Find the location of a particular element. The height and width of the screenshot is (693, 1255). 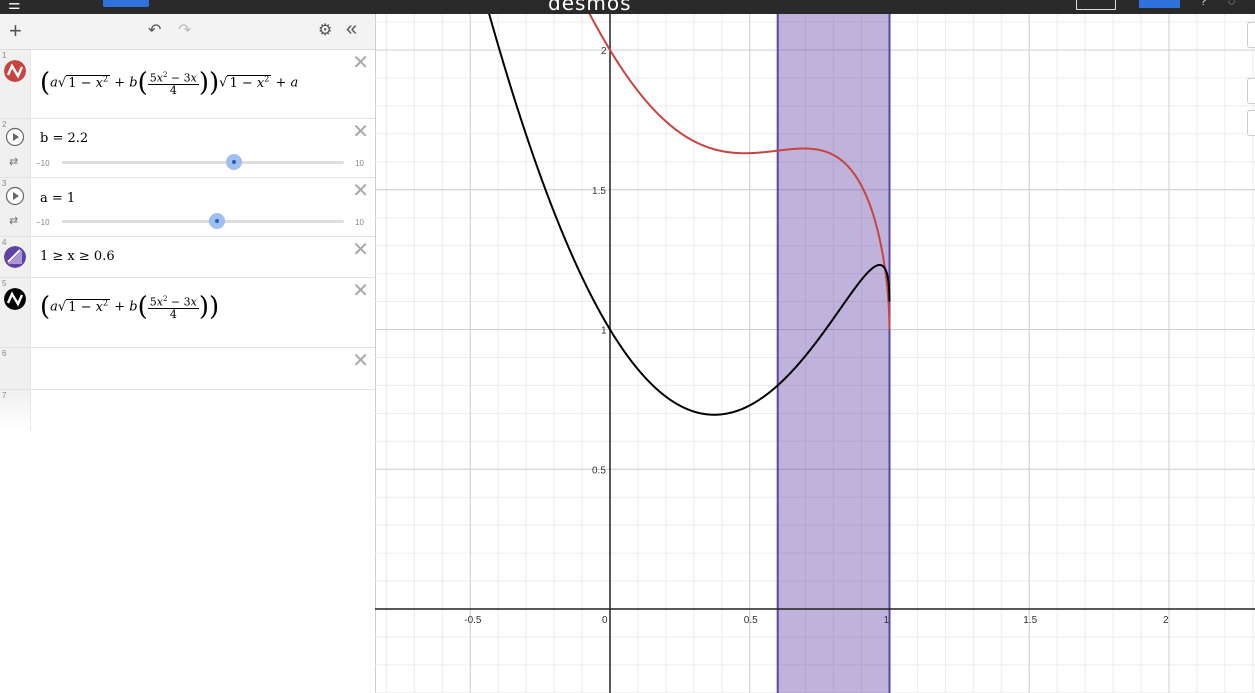

x-tick-label: -0.5 is located at coordinates (473, 620).